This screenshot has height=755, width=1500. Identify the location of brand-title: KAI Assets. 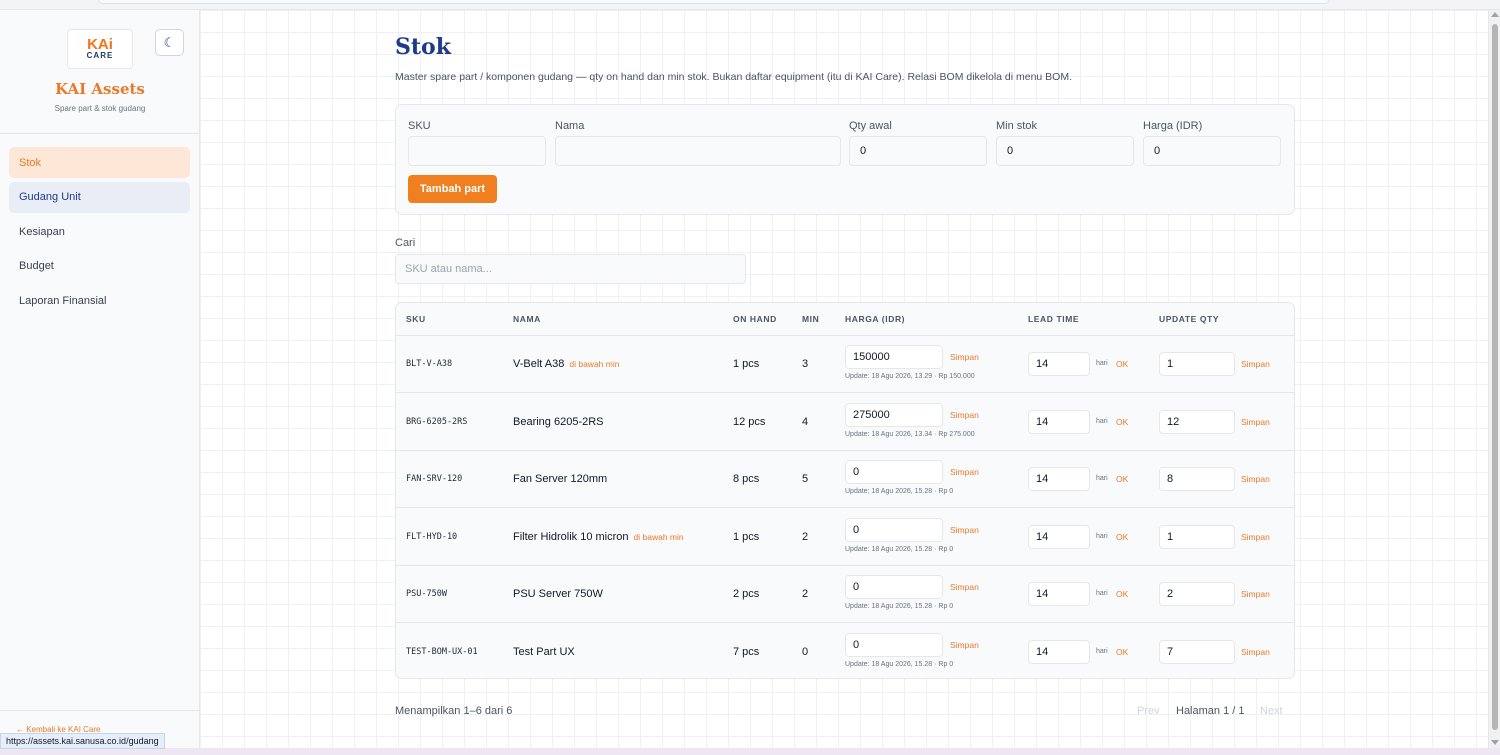
(100, 89).